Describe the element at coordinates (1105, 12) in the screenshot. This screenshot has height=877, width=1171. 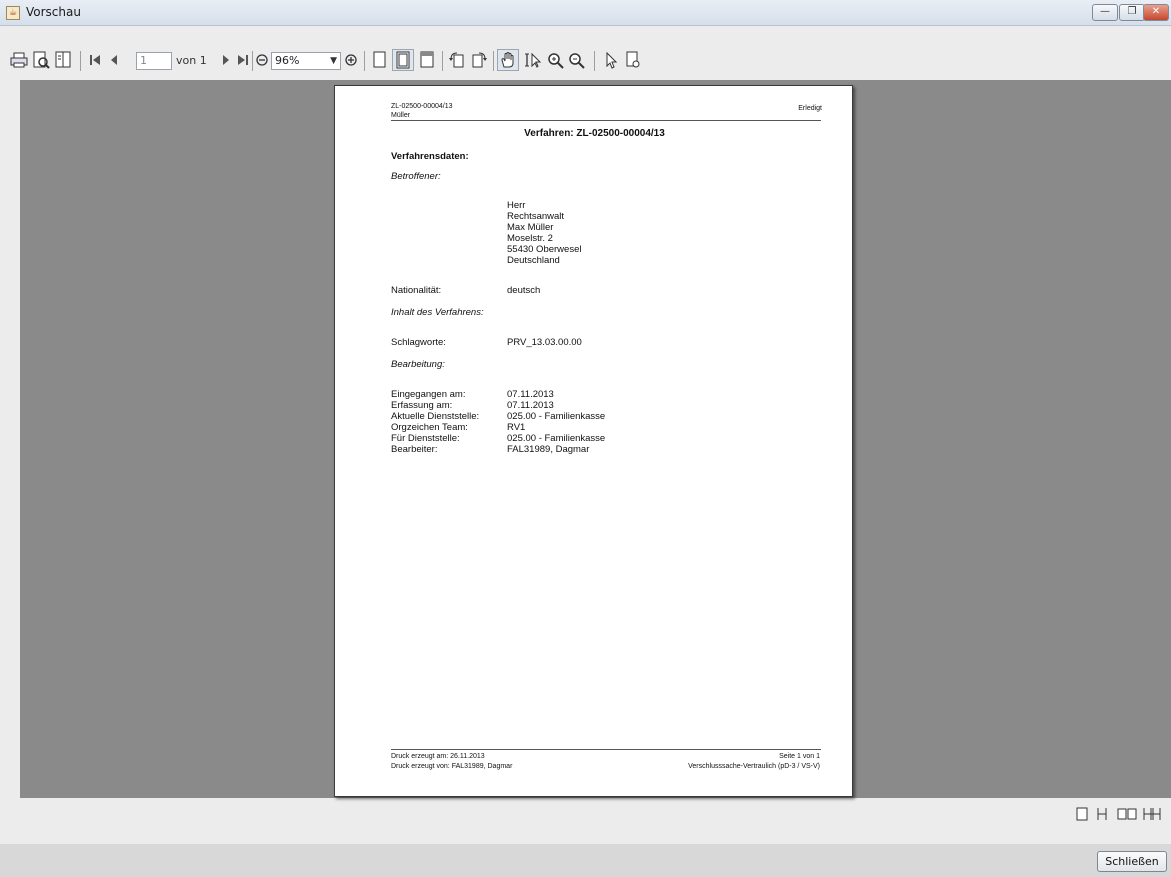
I see `minimize-button: —` at that location.